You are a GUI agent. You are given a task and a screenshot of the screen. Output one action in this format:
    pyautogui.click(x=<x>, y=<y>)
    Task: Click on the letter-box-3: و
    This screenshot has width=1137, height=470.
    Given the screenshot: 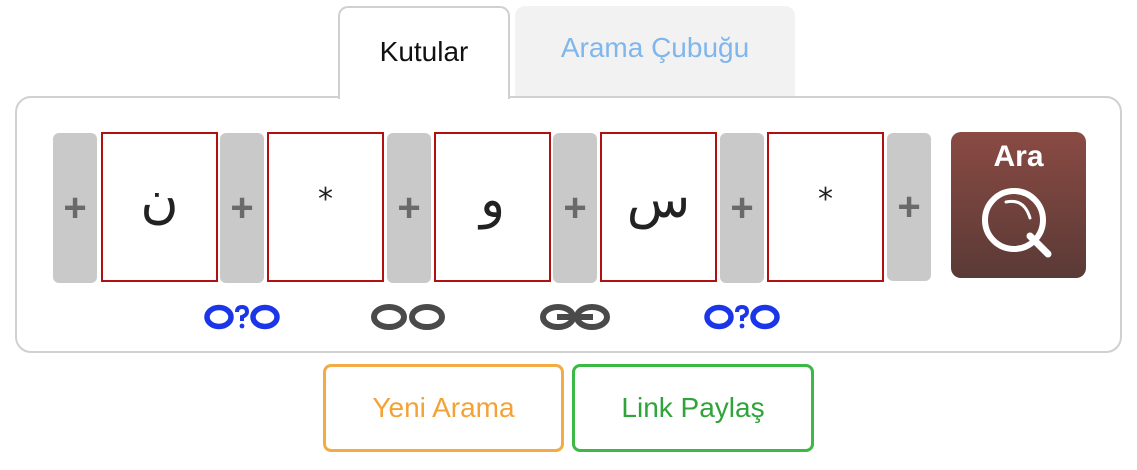 What is the action you would take?
    pyautogui.click(x=492, y=207)
    